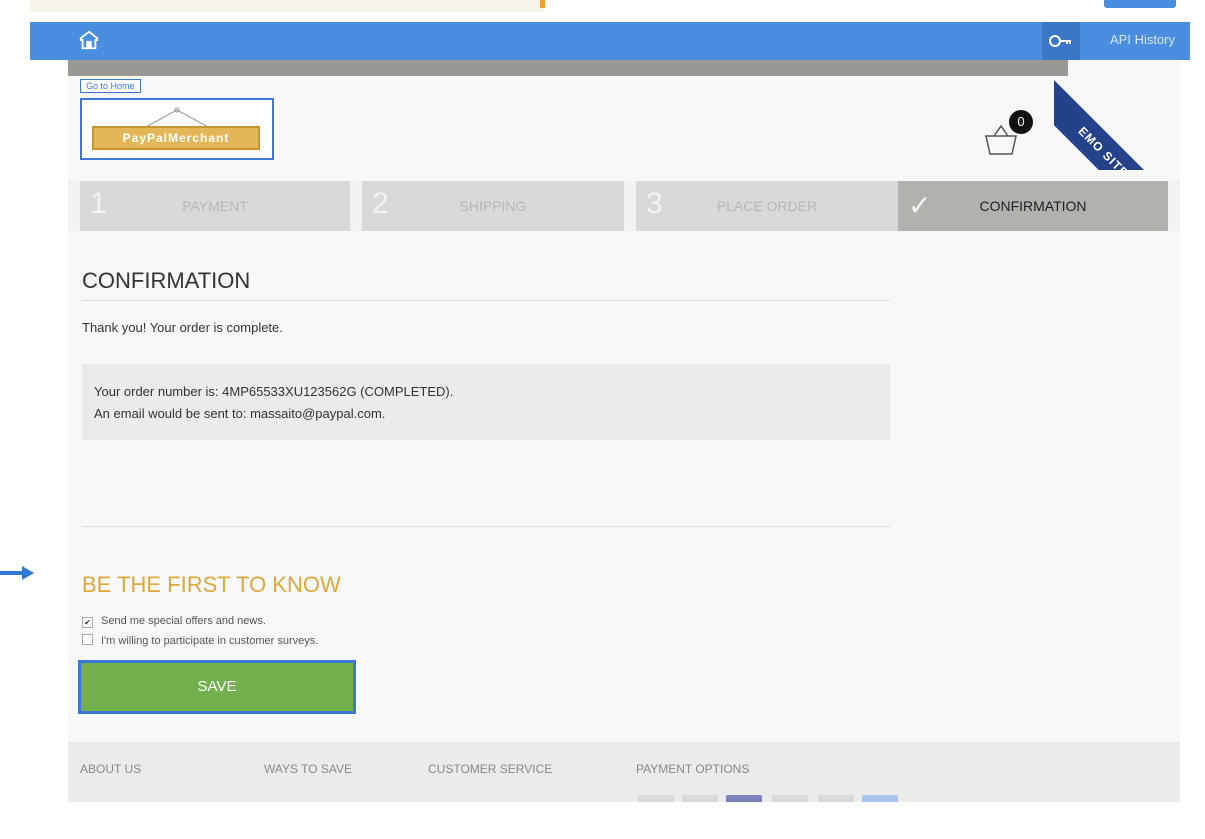  I want to click on api-bar: API History, so click(610, 41).